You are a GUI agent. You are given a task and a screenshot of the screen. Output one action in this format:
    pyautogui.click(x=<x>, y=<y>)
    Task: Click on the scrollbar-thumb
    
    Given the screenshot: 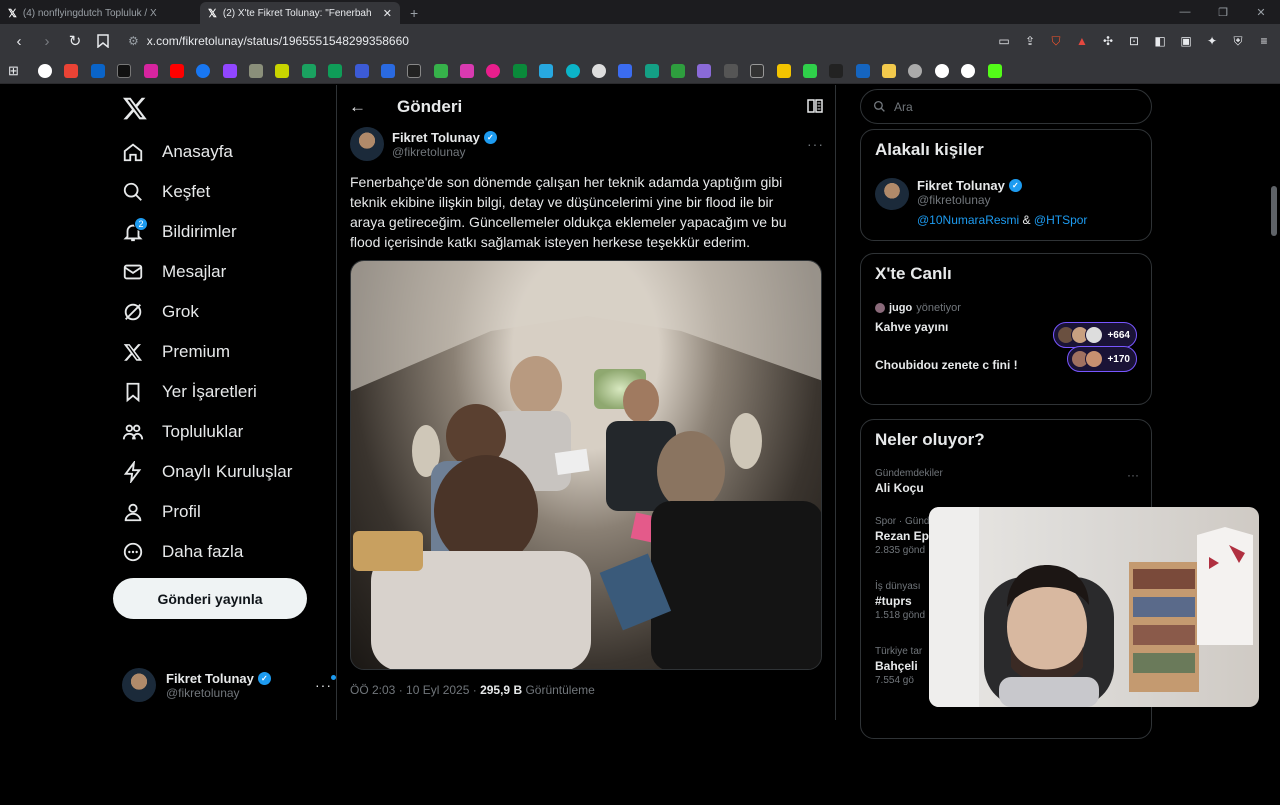 What is the action you would take?
    pyautogui.click(x=1274, y=211)
    